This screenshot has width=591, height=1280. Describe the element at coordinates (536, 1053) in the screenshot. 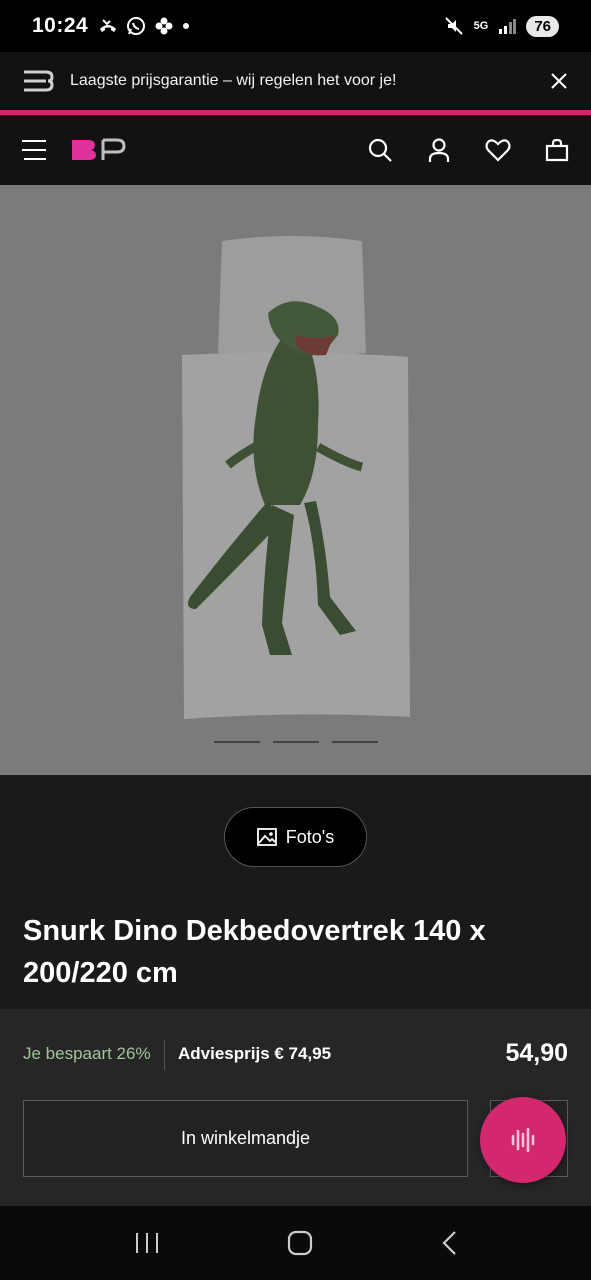

I see `product-price: 54,90` at that location.